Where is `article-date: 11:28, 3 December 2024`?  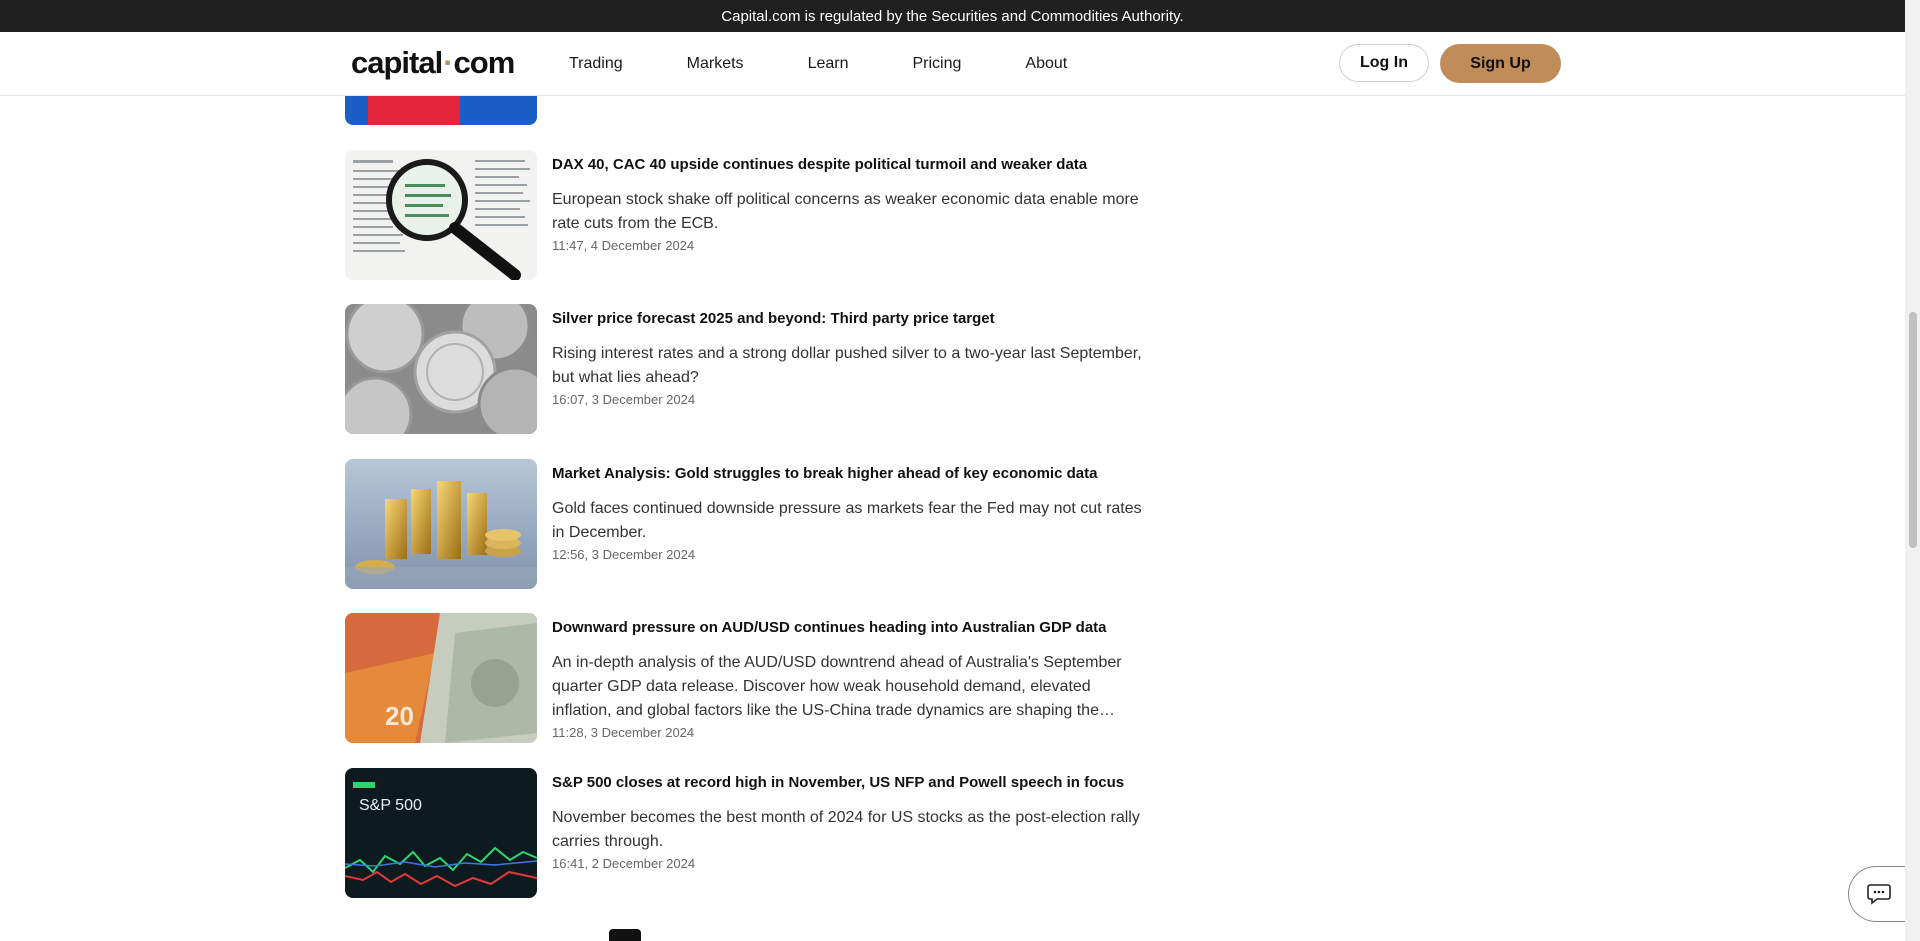 article-date: 11:28, 3 December 2024 is located at coordinates (623, 732).